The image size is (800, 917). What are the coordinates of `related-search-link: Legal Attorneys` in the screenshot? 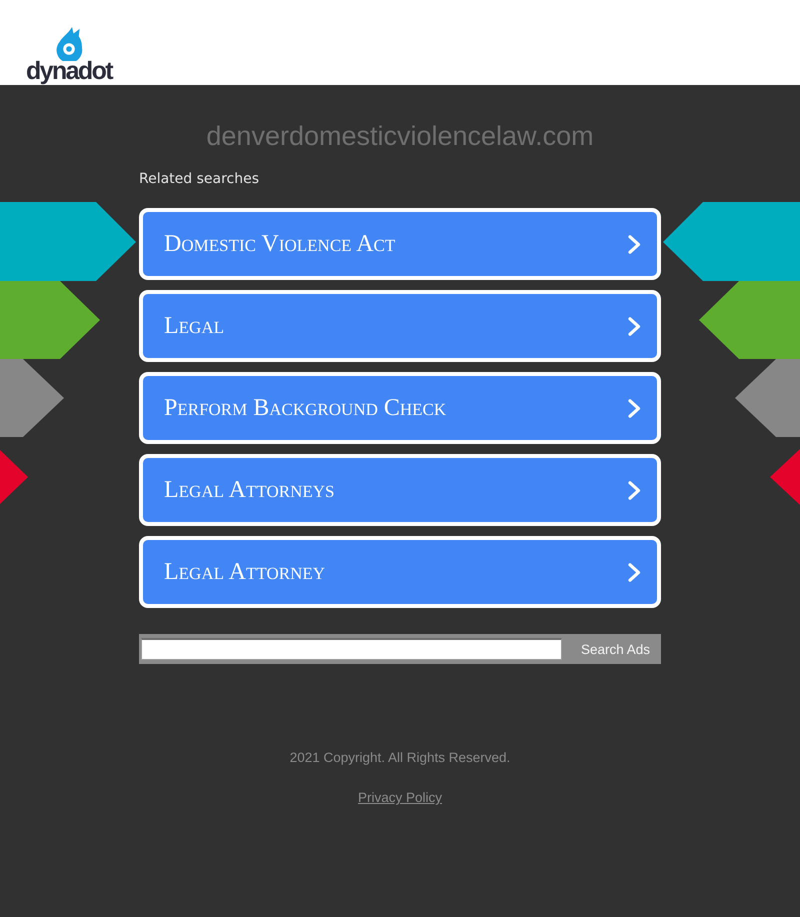 It's located at (400, 490).